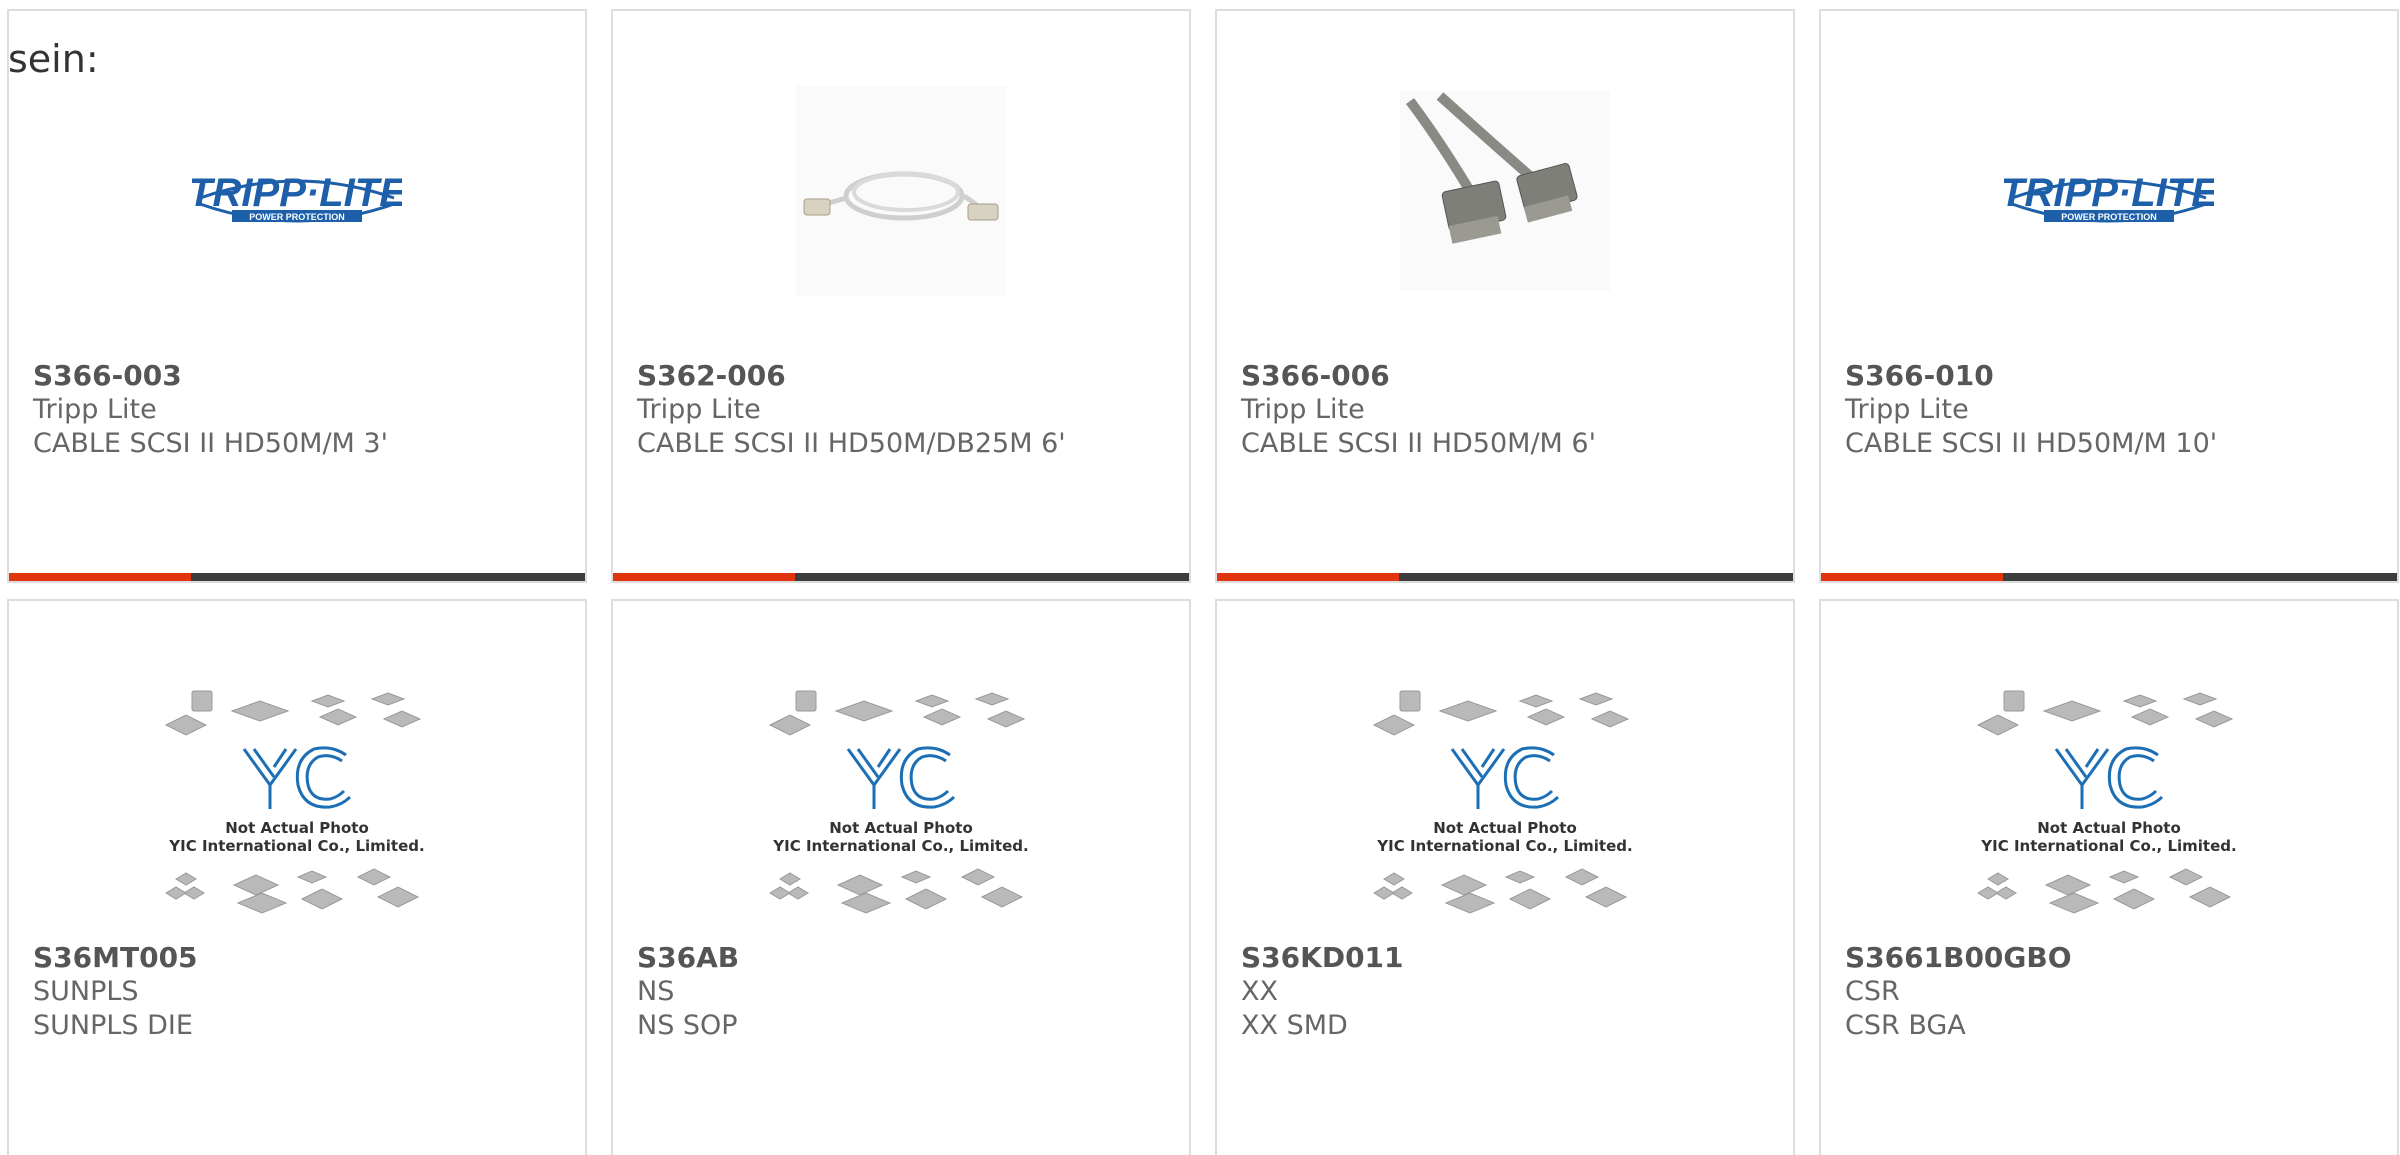 The height and width of the screenshot is (1155, 2400). What do you see at coordinates (1259, 991) in the screenshot?
I see `manufacturer: XX` at bounding box center [1259, 991].